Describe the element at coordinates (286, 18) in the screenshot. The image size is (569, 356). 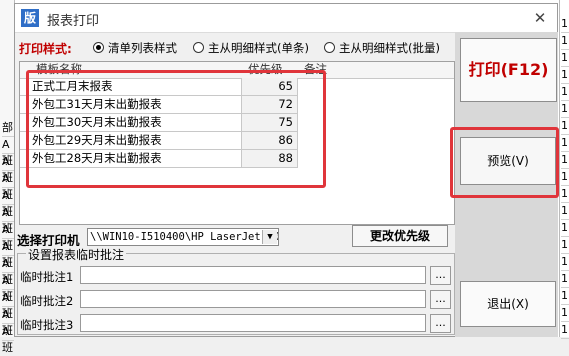
I see `title-bar: 版 报表打印 ✕` at that location.